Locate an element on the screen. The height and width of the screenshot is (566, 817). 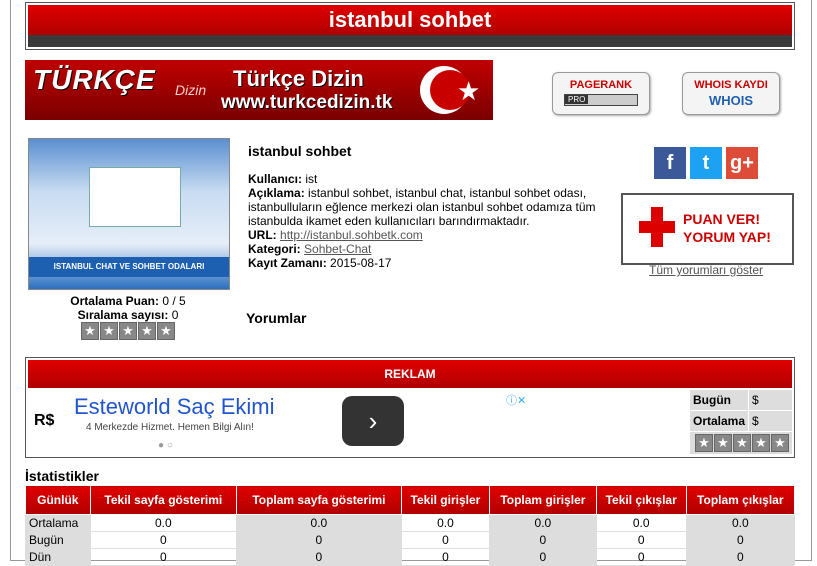
desc-label: Açıklama: is located at coordinates (276, 193).